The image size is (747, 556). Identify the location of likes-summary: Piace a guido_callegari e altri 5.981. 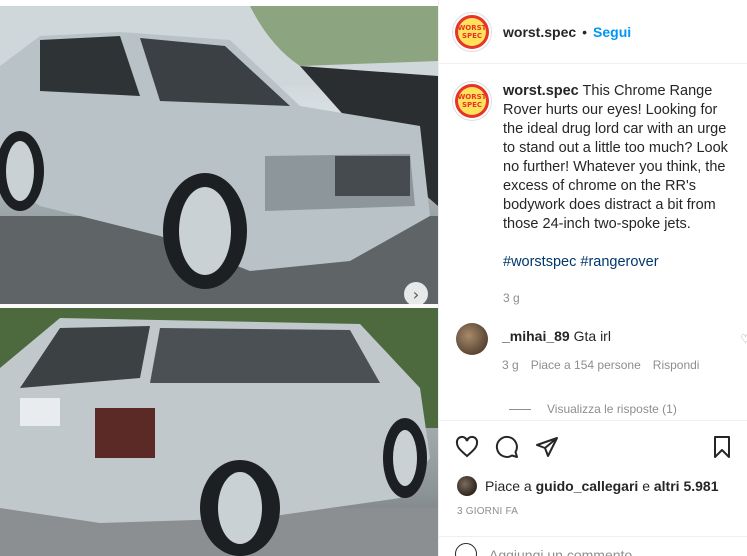
(587, 486).